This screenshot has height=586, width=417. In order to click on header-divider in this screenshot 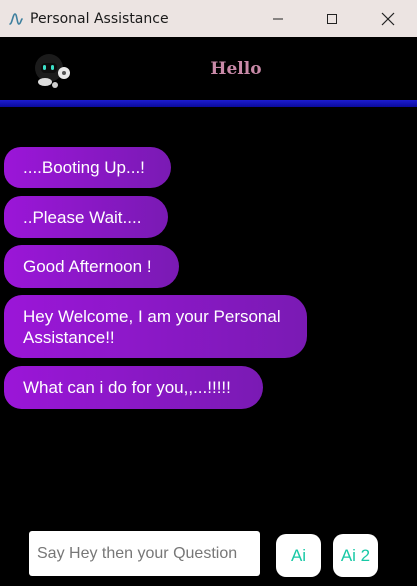, I will do `click(208, 103)`.